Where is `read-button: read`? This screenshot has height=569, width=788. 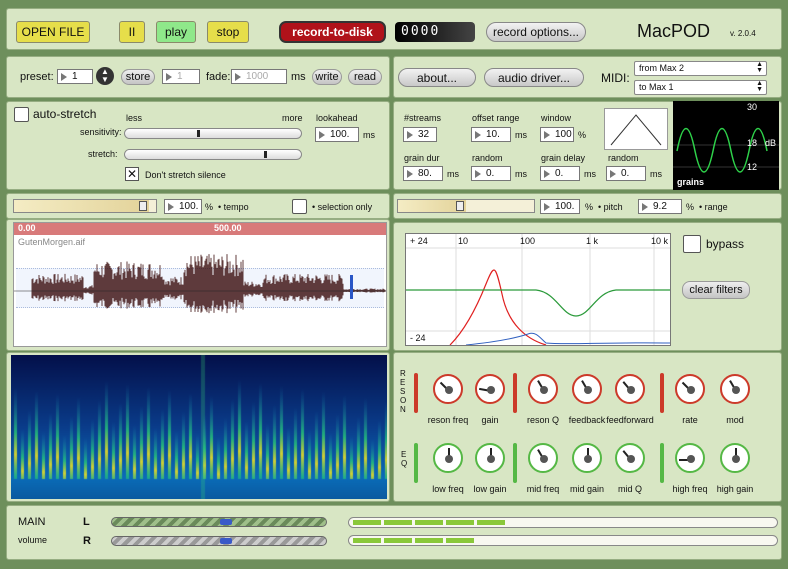
read-button: read is located at coordinates (365, 77).